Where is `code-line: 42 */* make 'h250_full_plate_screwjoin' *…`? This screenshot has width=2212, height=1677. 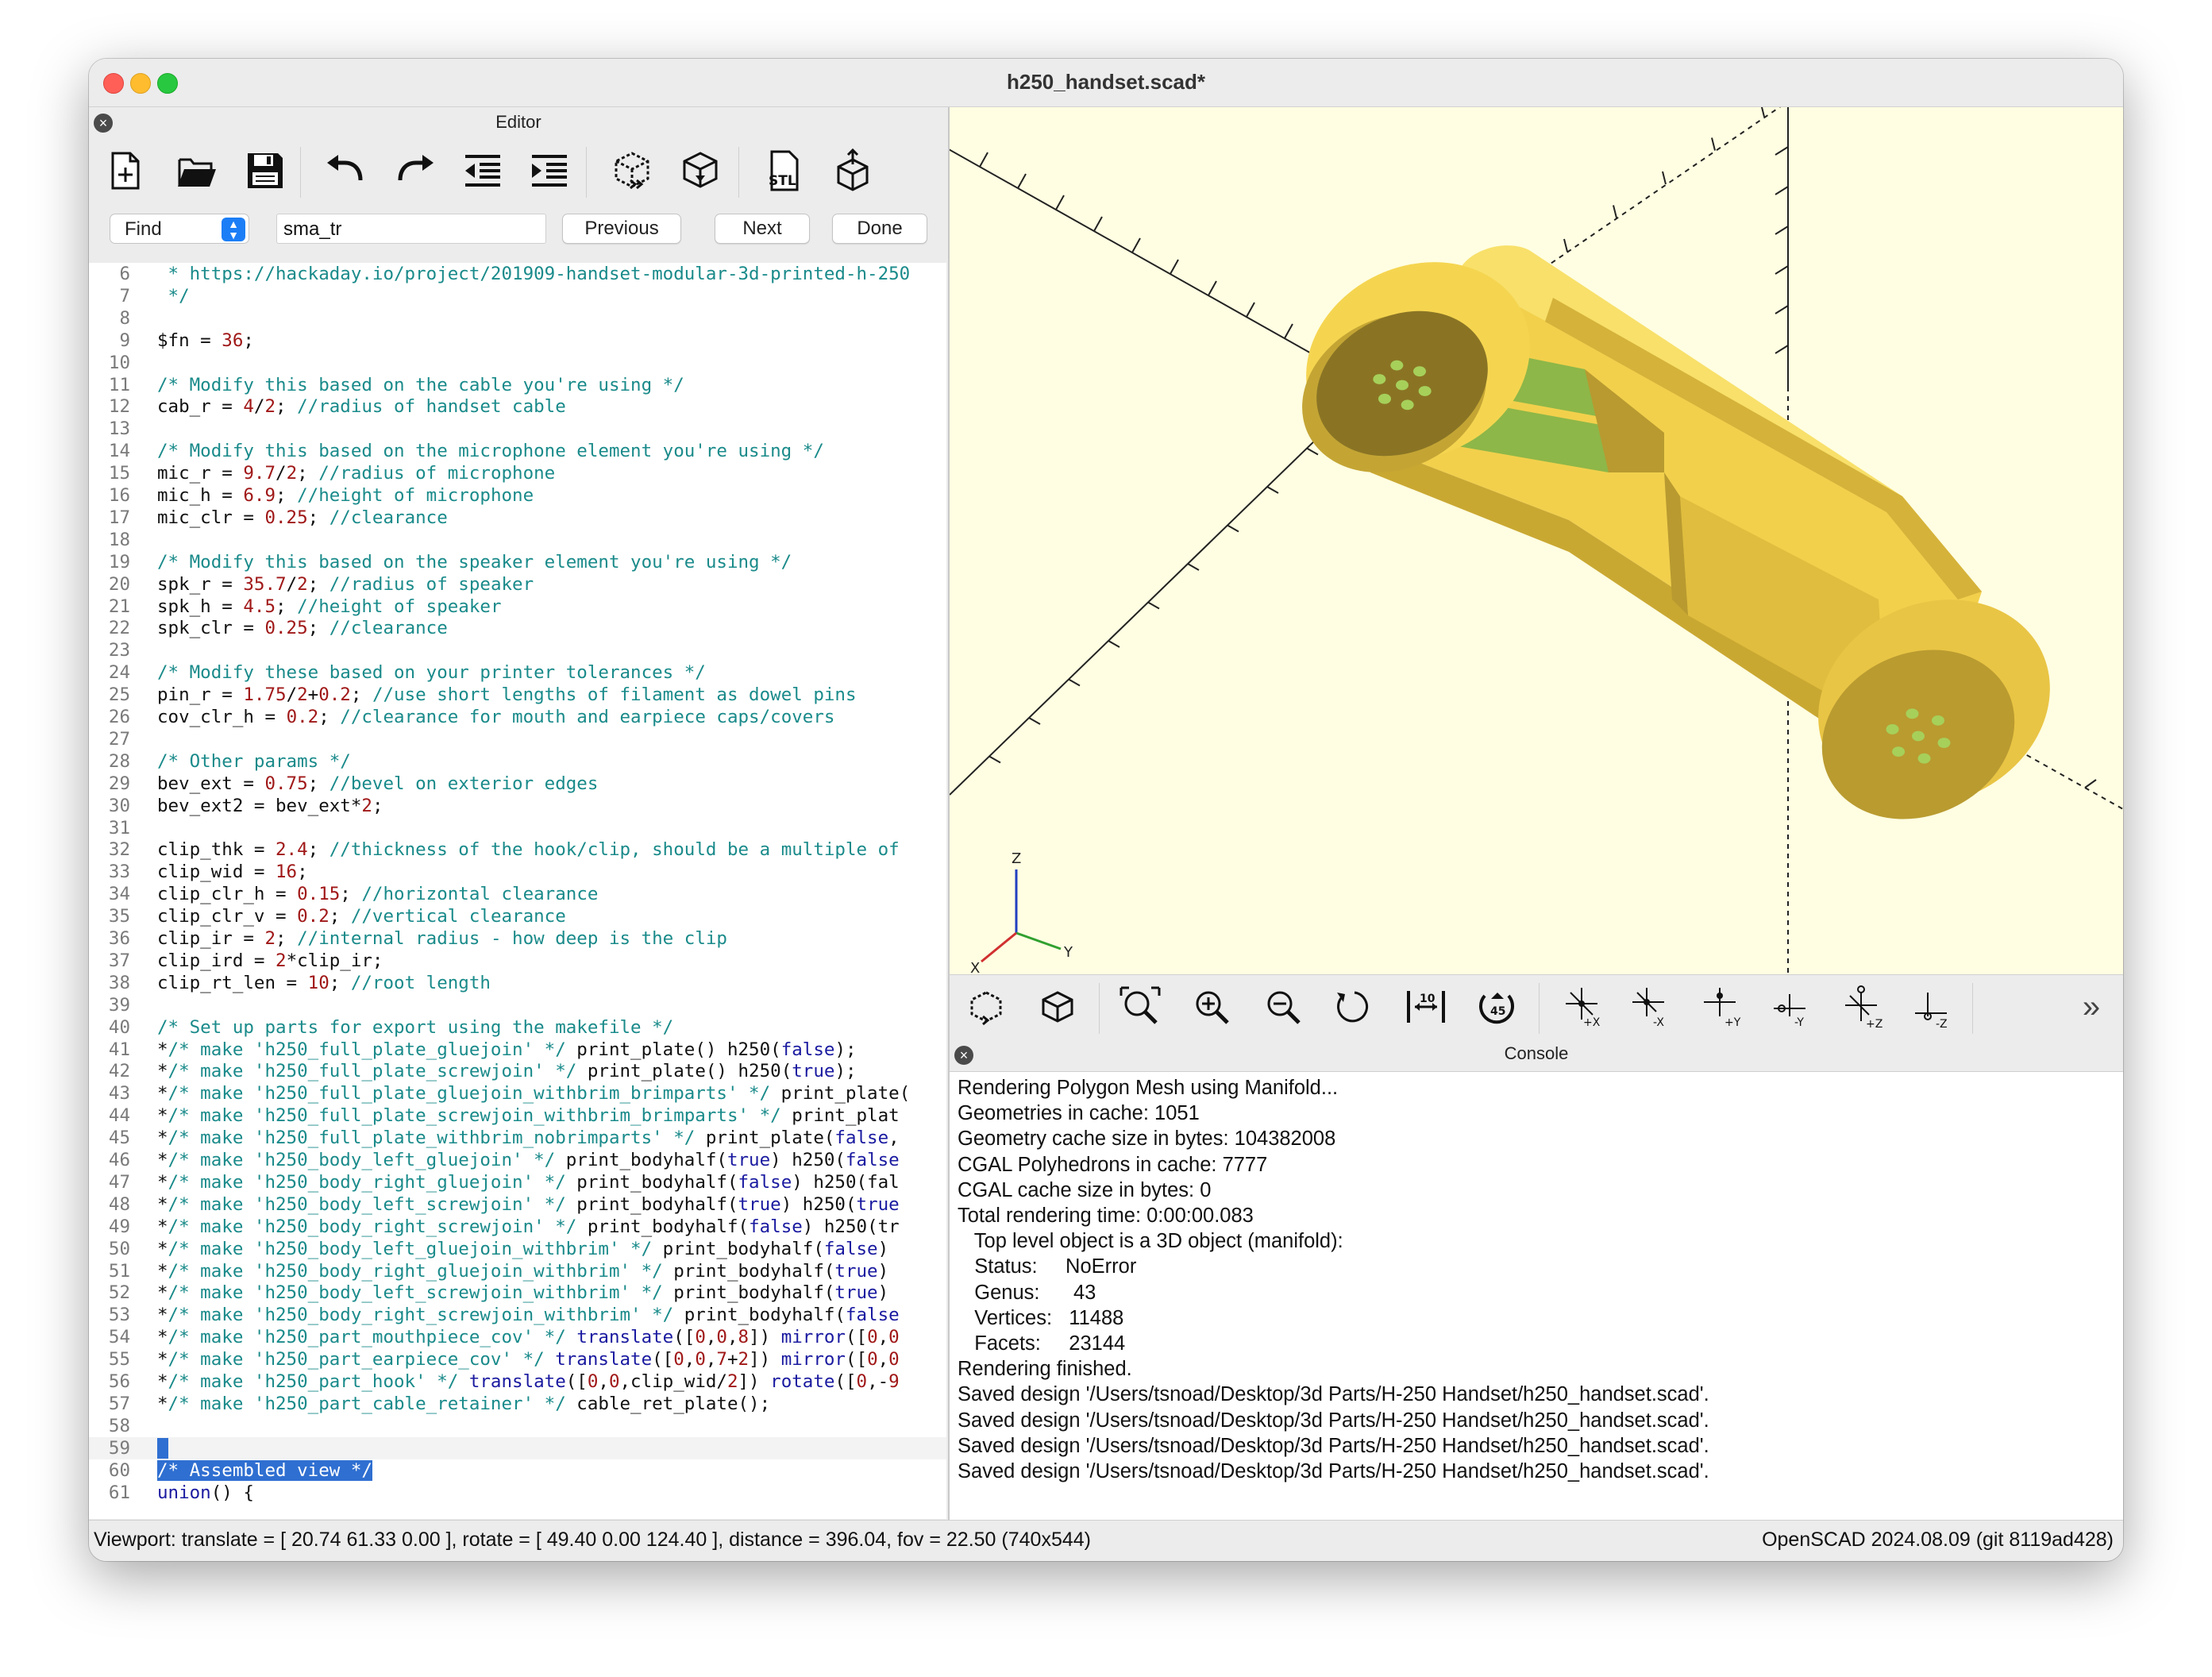
code-line: 42 */* make 'h250_full_plate_screwjoin' *… is located at coordinates (517, 1071).